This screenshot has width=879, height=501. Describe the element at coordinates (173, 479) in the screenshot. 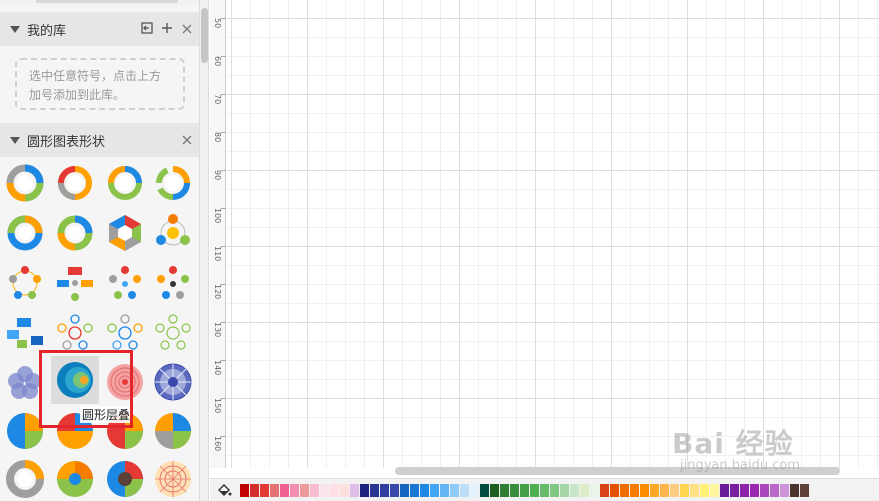

I see `radar-shape` at that location.